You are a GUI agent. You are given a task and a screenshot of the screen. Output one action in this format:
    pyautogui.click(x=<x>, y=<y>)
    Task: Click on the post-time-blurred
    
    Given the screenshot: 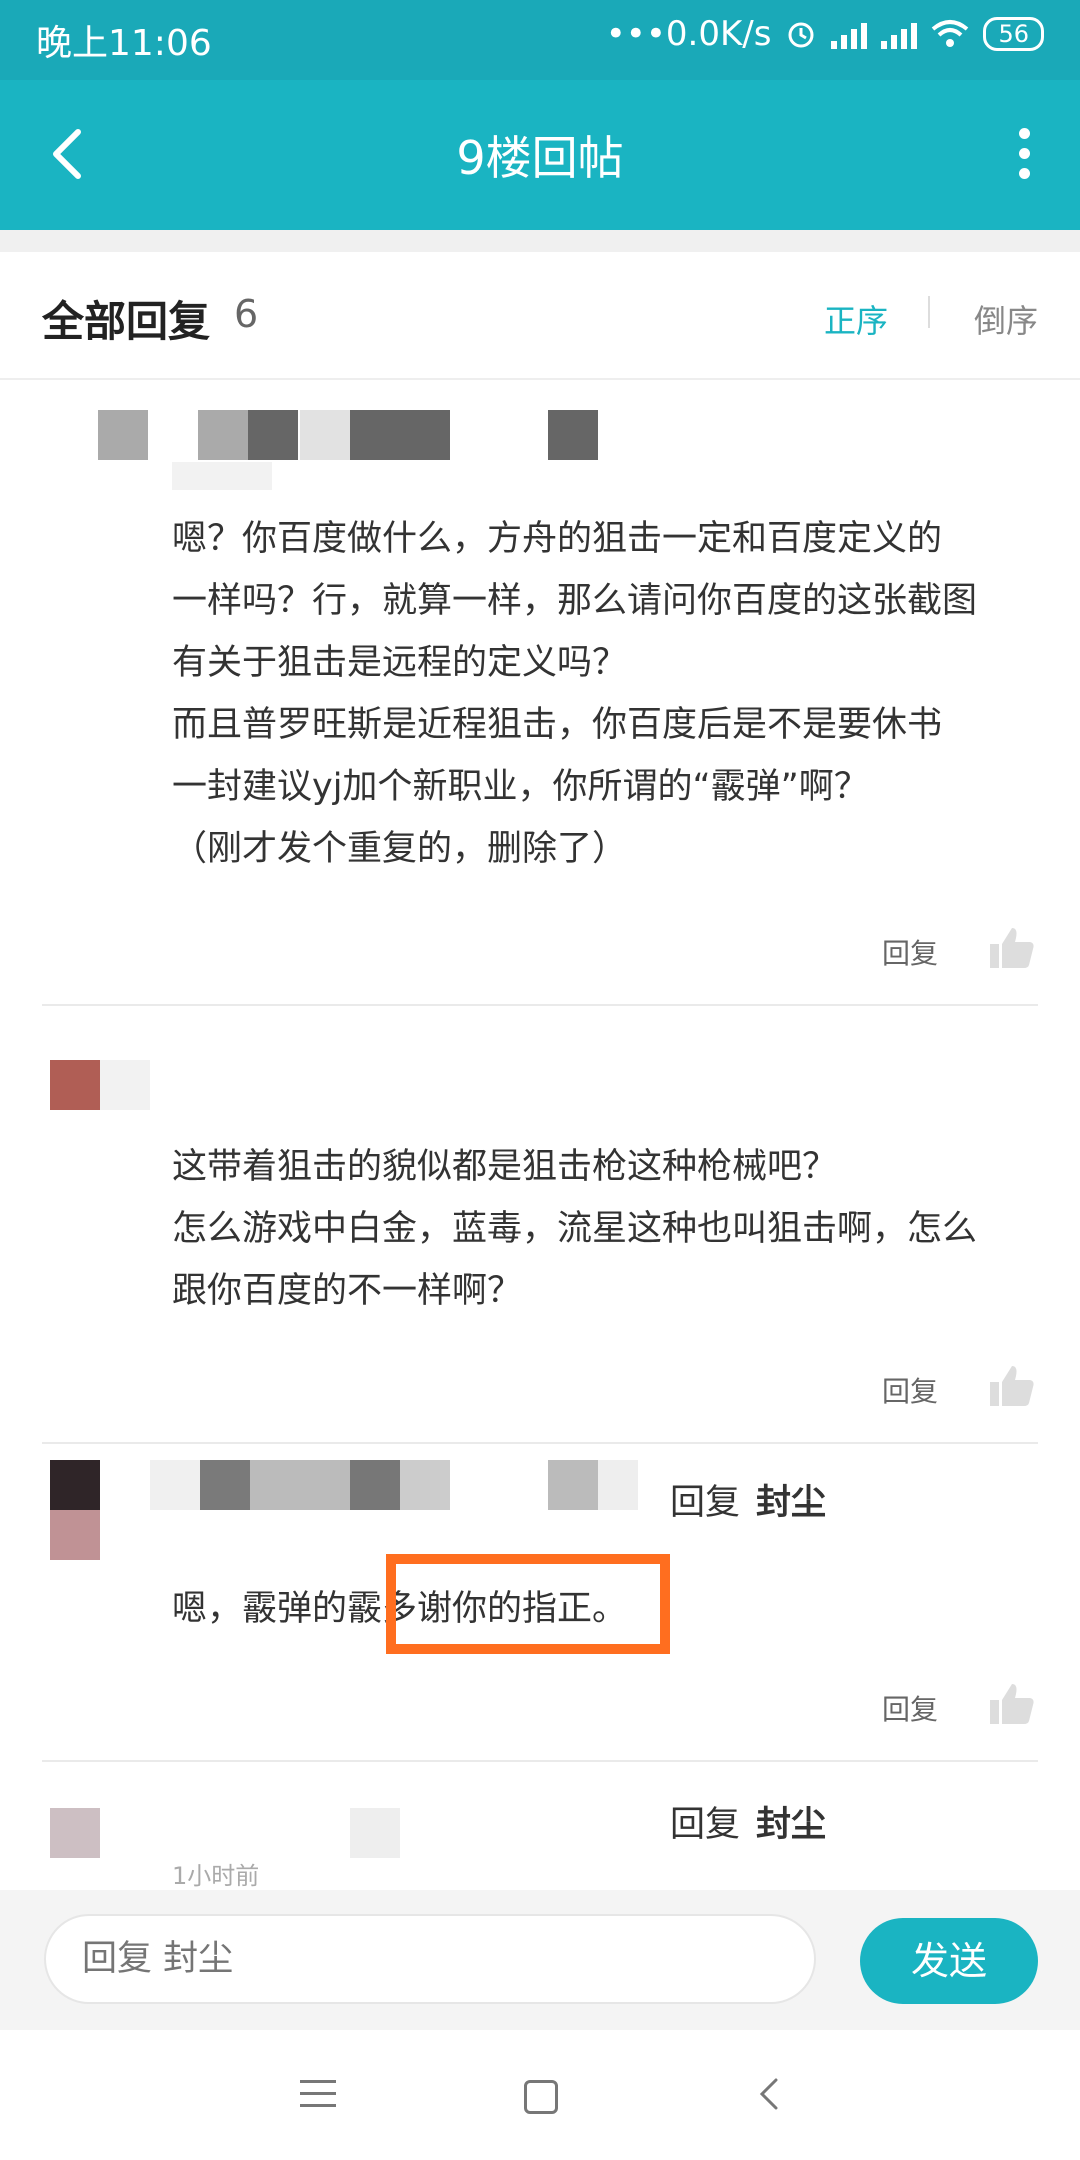 What is the action you would take?
    pyautogui.click(x=222, y=476)
    